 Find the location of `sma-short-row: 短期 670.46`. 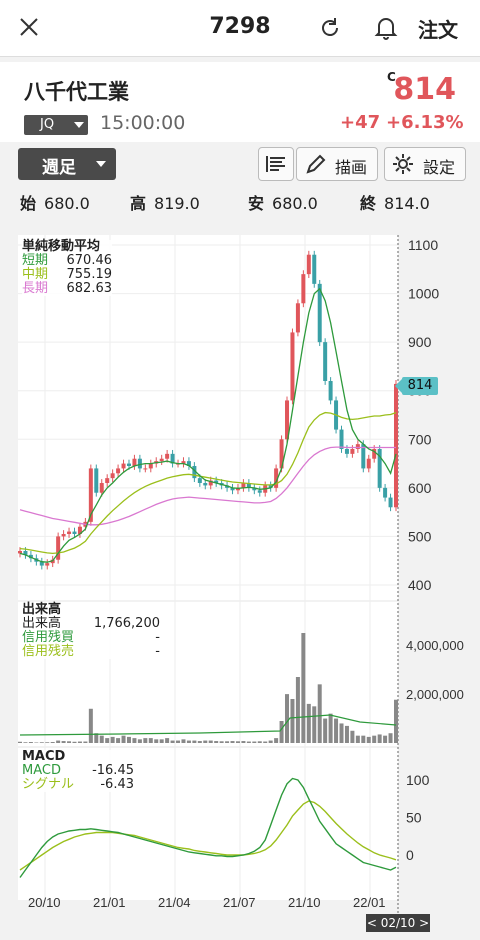

sma-short-row: 短期 670.46 is located at coordinates (67, 260).